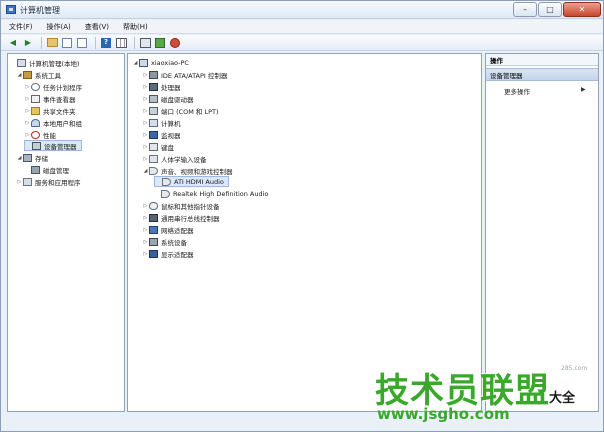  I want to click on view-icon, so click(121, 43).